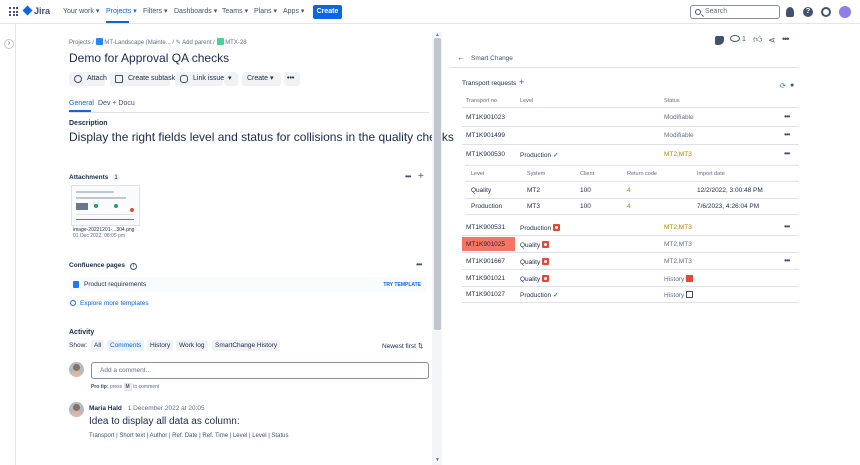 The image size is (860, 465). What do you see at coordinates (98, 345) in the screenshot?
I see `activity-filter-all: All` at bounding box center [98, 345].